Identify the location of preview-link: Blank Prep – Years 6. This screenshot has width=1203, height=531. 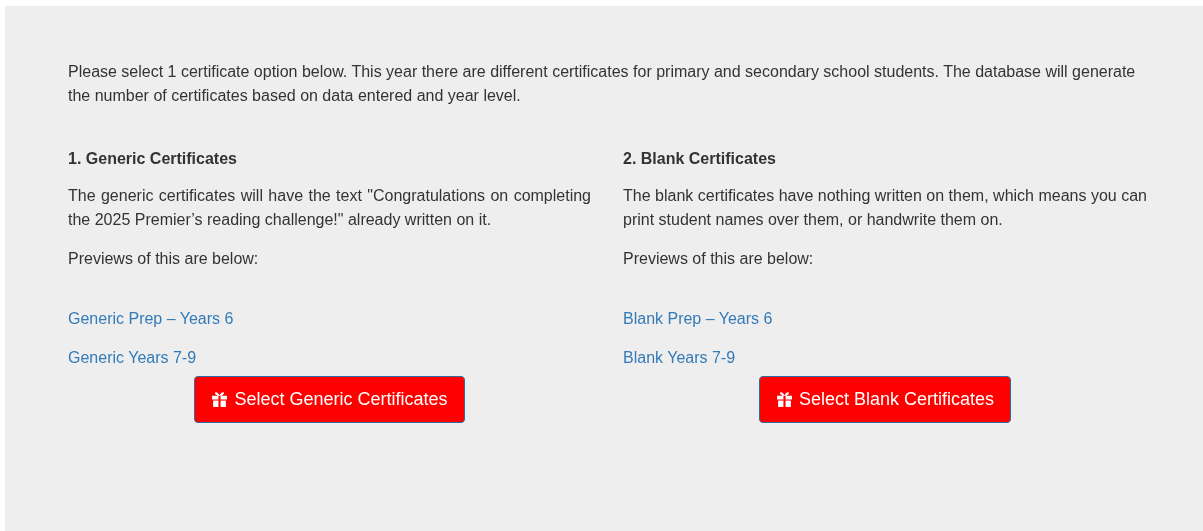
(698, 319).